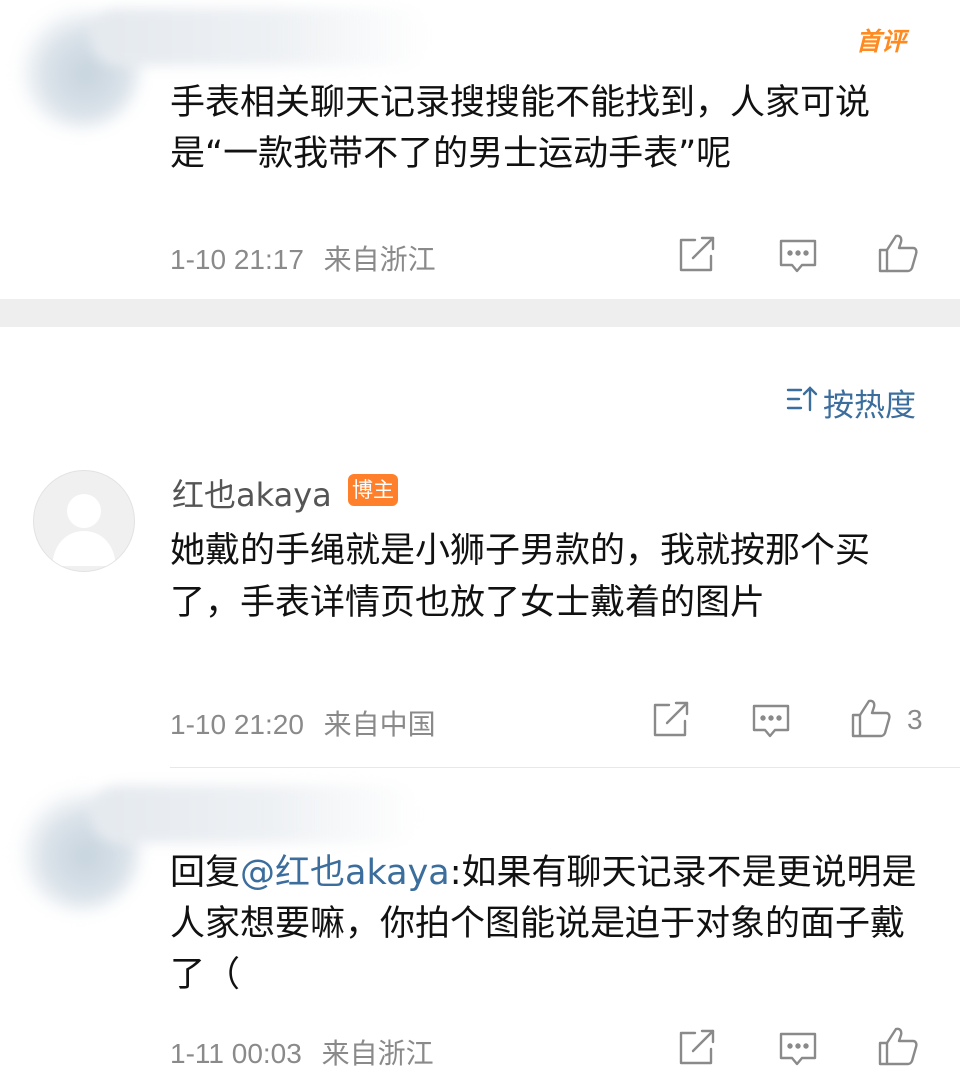 The height and width of the screenshot is (1092, 960). I want to click on comment-meta: 1-11 00:03 来自浙江, so click(302, 1052).